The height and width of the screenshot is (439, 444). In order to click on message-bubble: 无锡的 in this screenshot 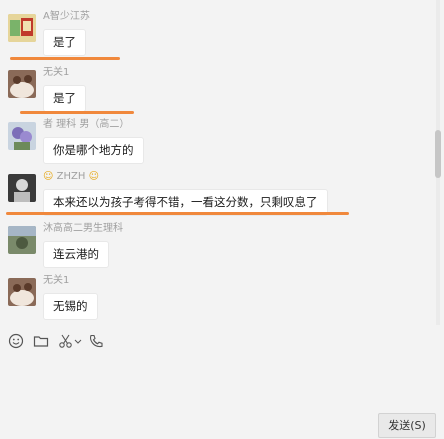, I will do `click(70, 306)`.